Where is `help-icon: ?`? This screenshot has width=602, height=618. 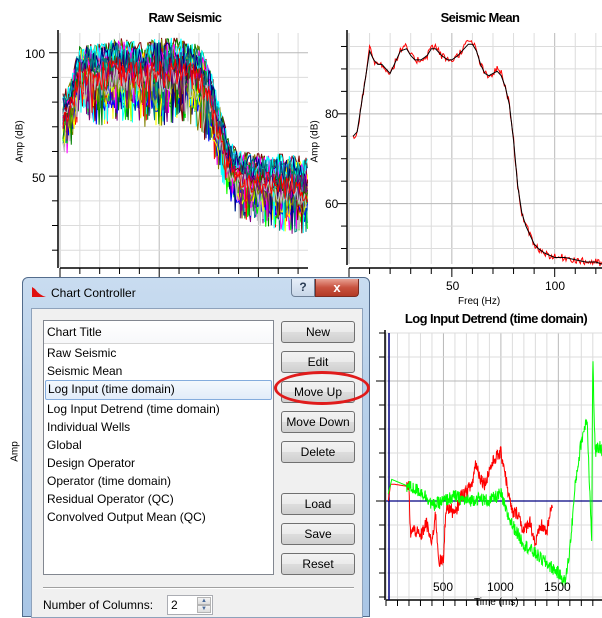
help-icon: ? is located at coordinates (303, 287).